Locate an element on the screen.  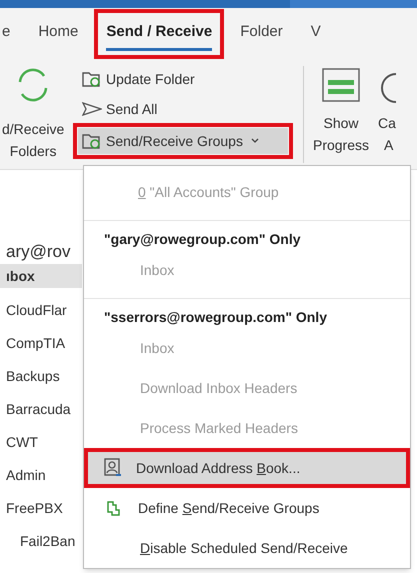
menu-item-label: "gary@rowegroup.com" Only is located at coordinates (202, 239).